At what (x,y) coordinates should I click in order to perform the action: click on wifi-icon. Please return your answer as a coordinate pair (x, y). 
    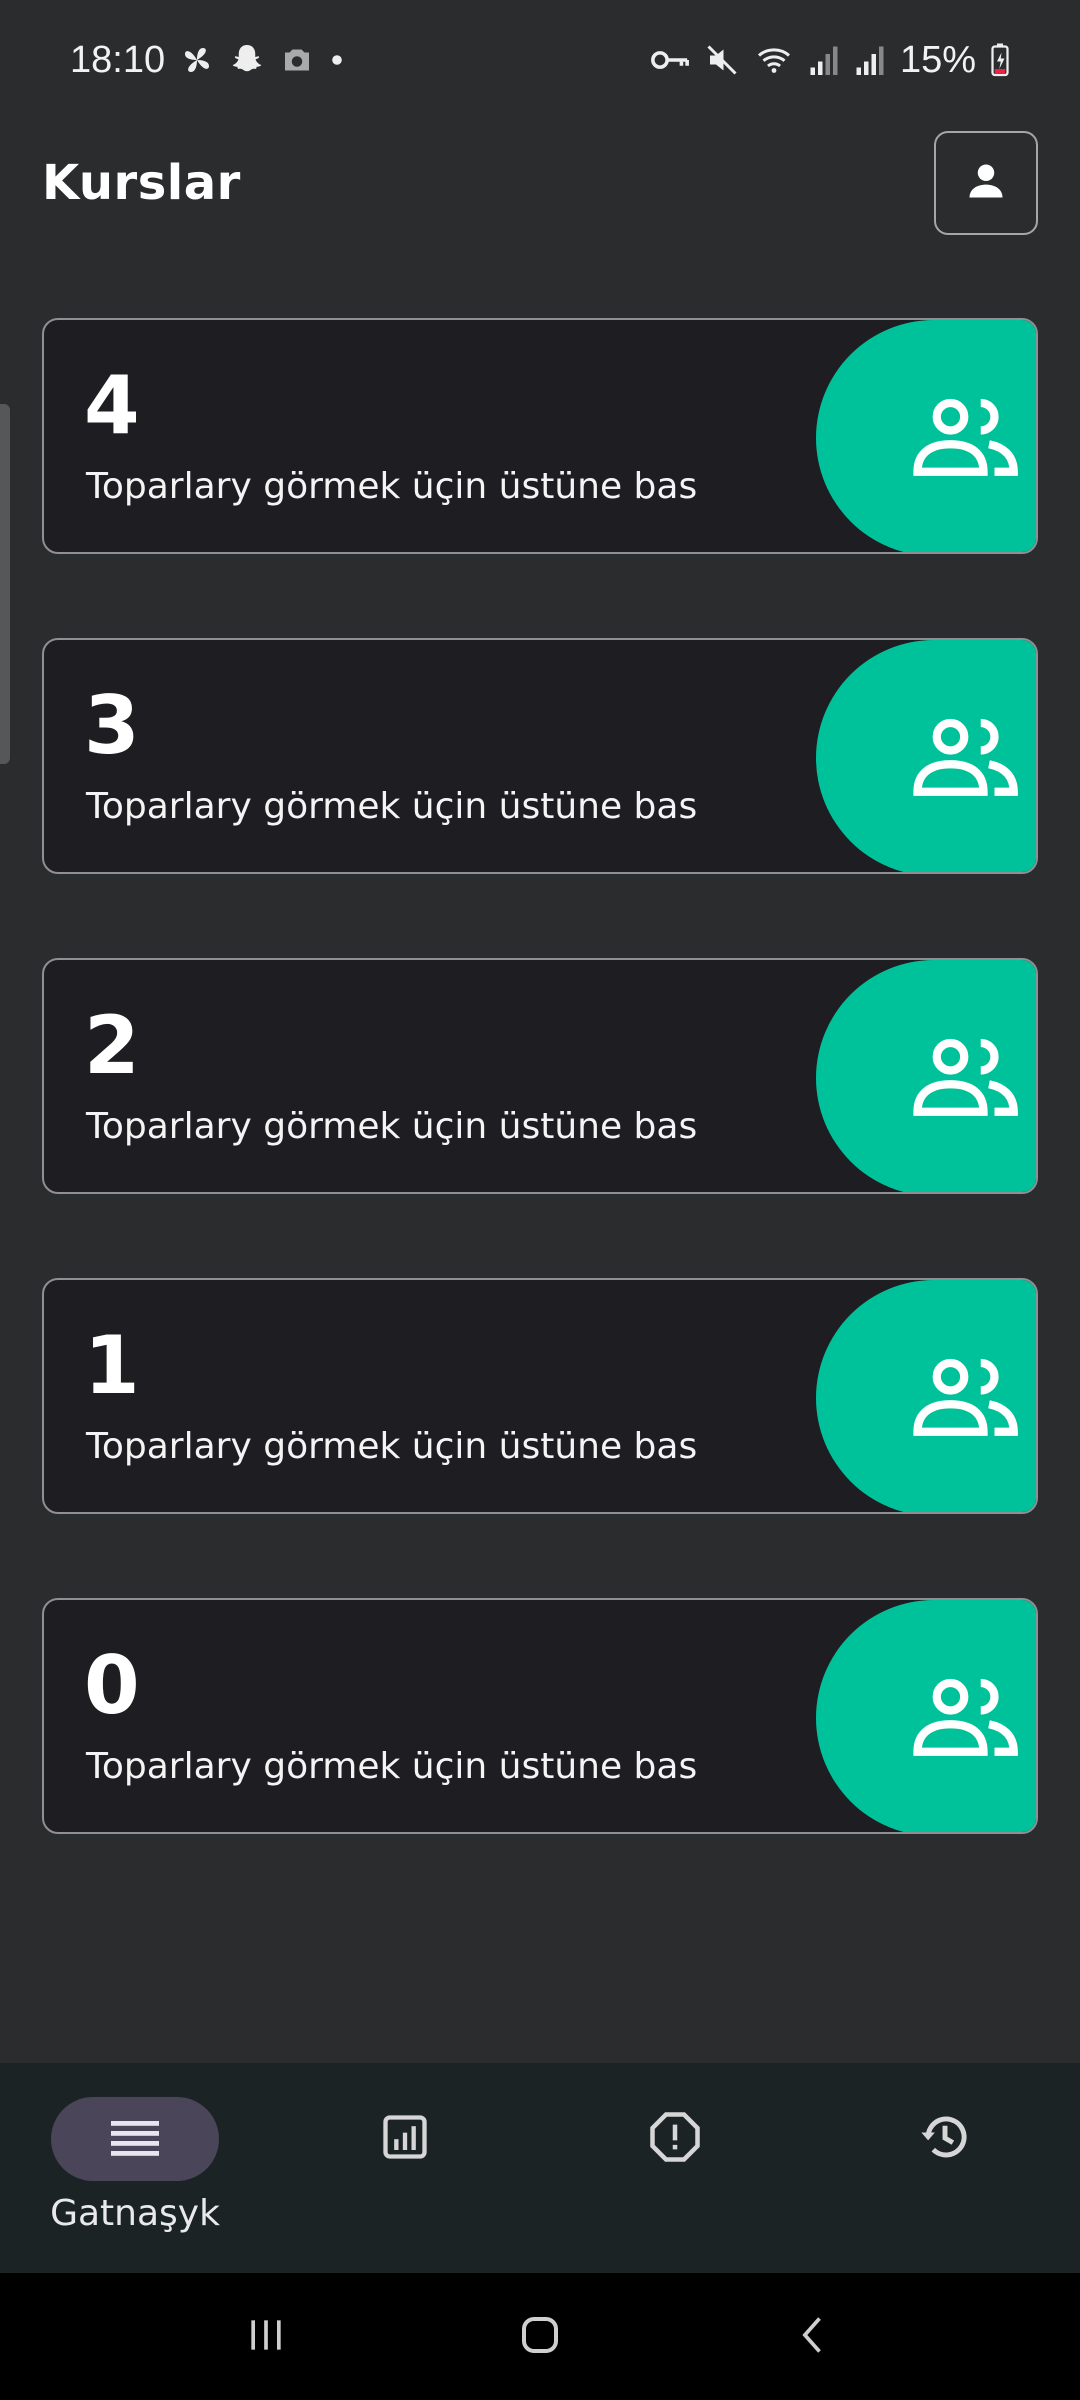
    Looking at the image, I should click on (774, 60).